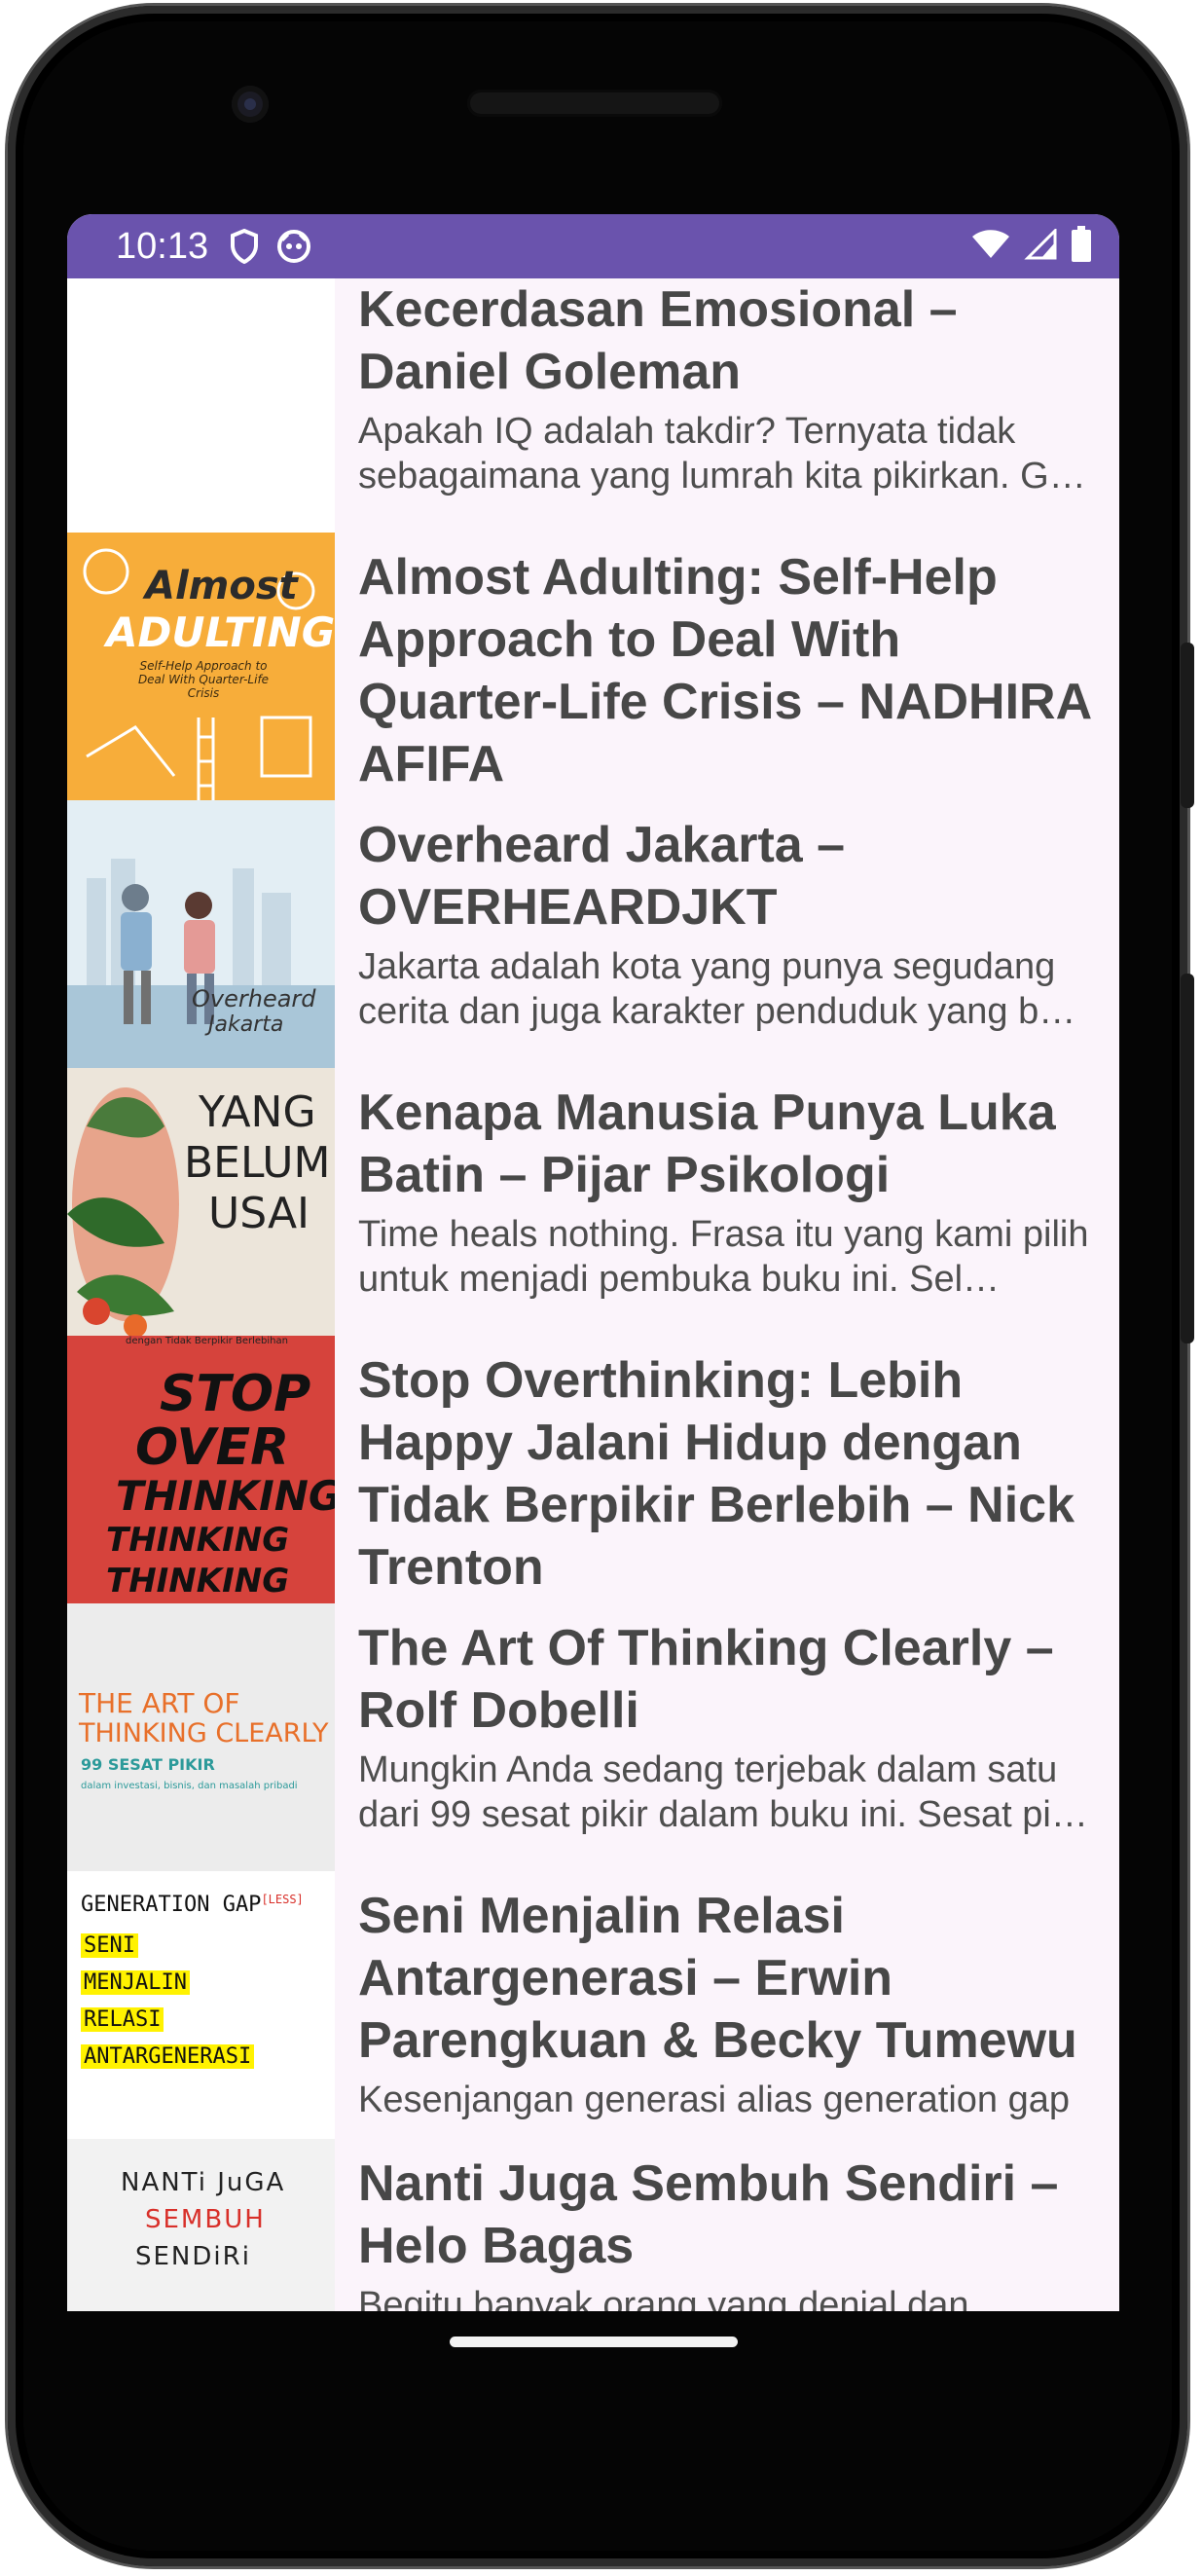 The height and width of the screenshot is (2576, 1202). Describe the element at coordinates (257, 1163) in the screenshot. I see `cover-title-2: BELUM` at that location.